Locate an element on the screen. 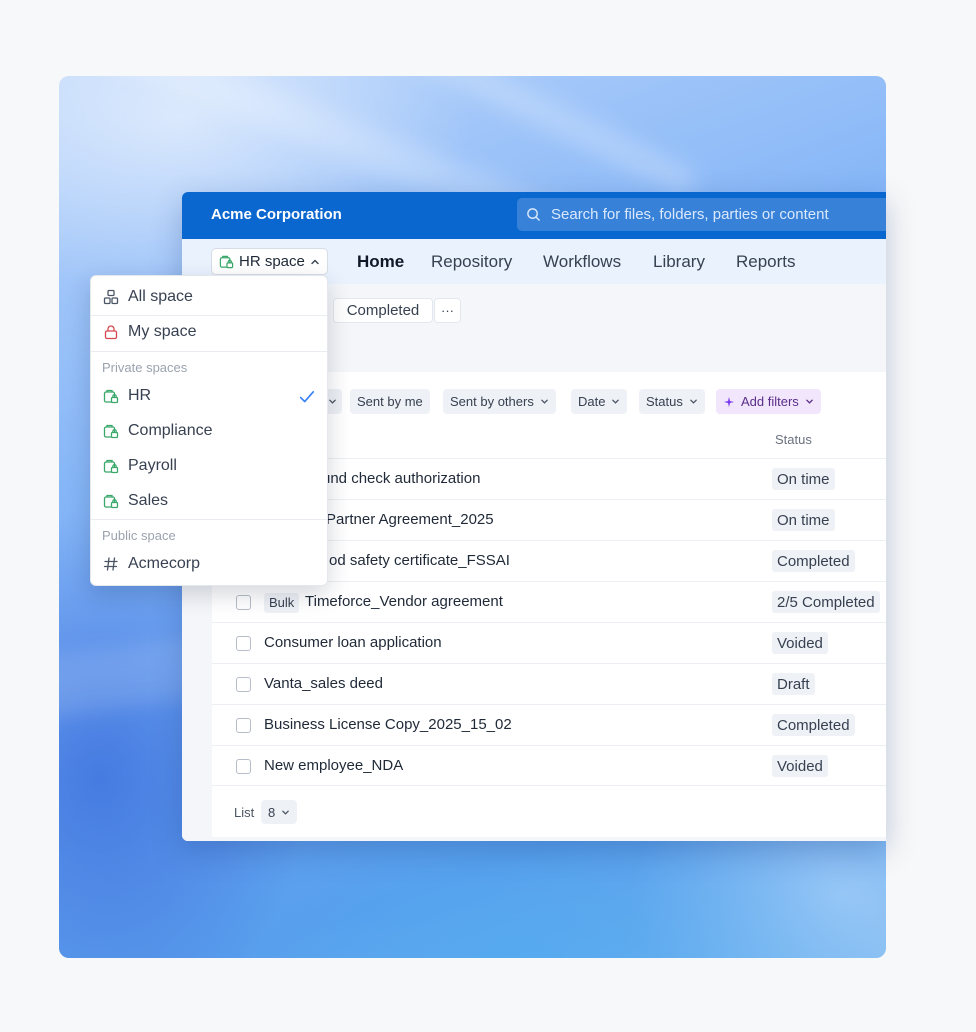 The width and height of the screenshot is (976, 1032). menu-item-all-space: All space is located at coordinates (209, 297).